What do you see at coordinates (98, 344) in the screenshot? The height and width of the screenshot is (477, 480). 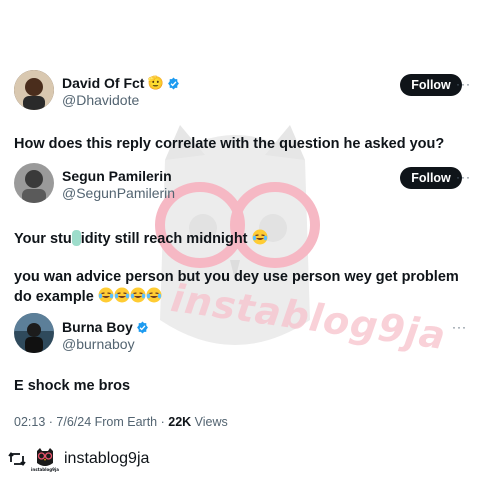 I see `author-handle-burna: @burnaboy` at bounding box center [98, 344].